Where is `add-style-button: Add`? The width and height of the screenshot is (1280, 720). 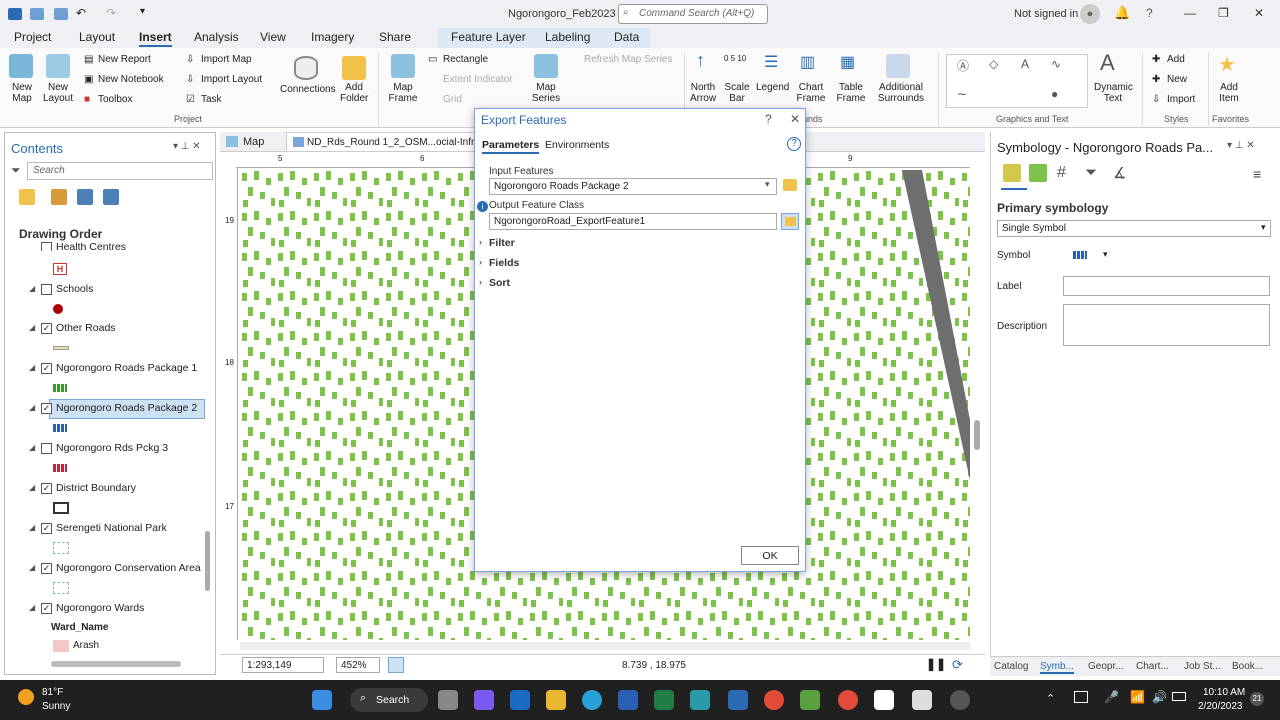
add-style-button: Add is located at coordinates (1176, 59).